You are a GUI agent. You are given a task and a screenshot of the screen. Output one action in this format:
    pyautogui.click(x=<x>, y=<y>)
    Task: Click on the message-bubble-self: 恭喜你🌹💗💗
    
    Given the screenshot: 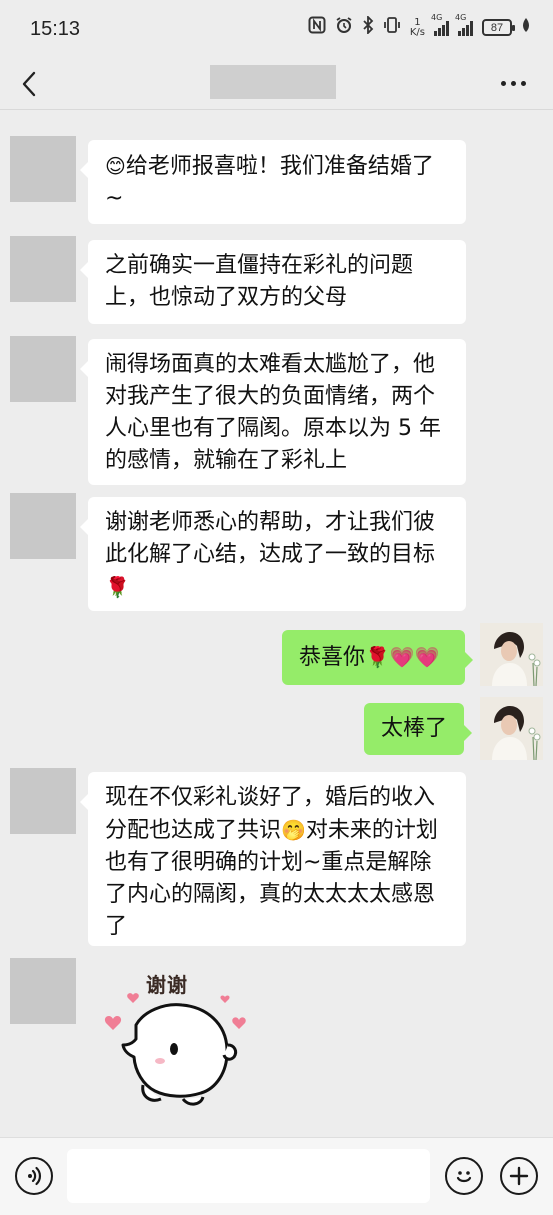 What is the action you would take?
    pyautogui.click(x=377, y=657)
    